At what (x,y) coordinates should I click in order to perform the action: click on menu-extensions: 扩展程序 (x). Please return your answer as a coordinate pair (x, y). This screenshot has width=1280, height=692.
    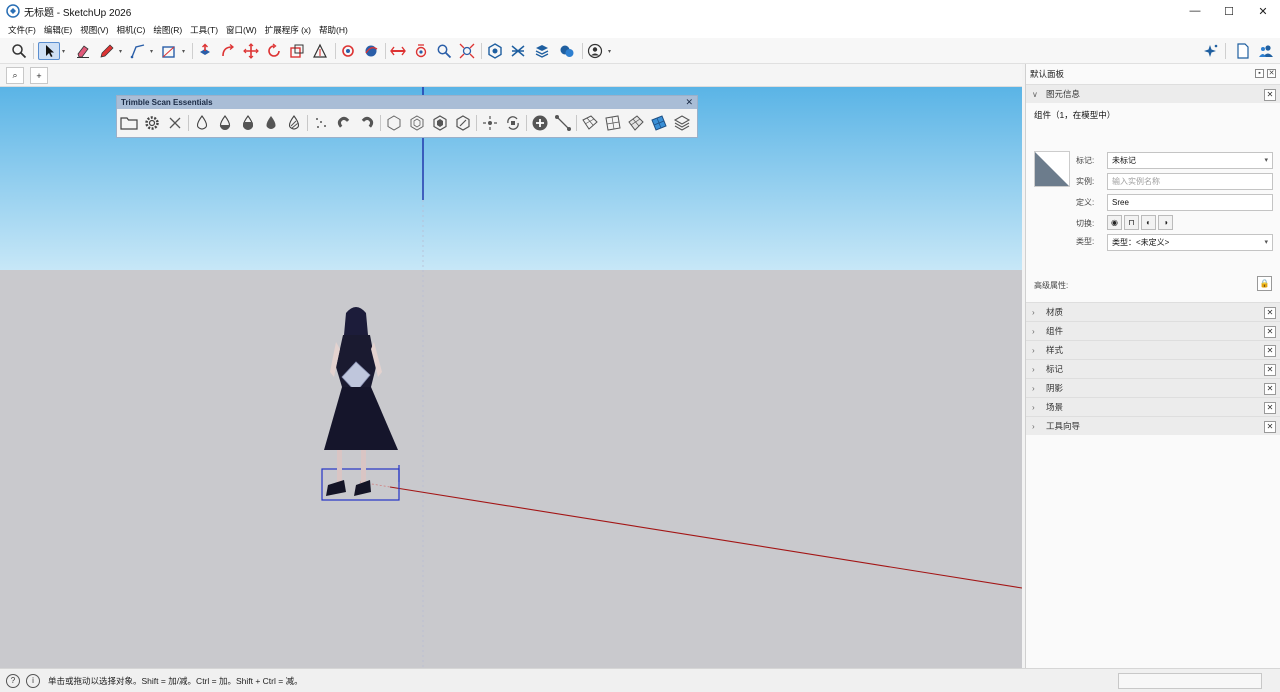
    Looking at the image, I should click on (288, 30).